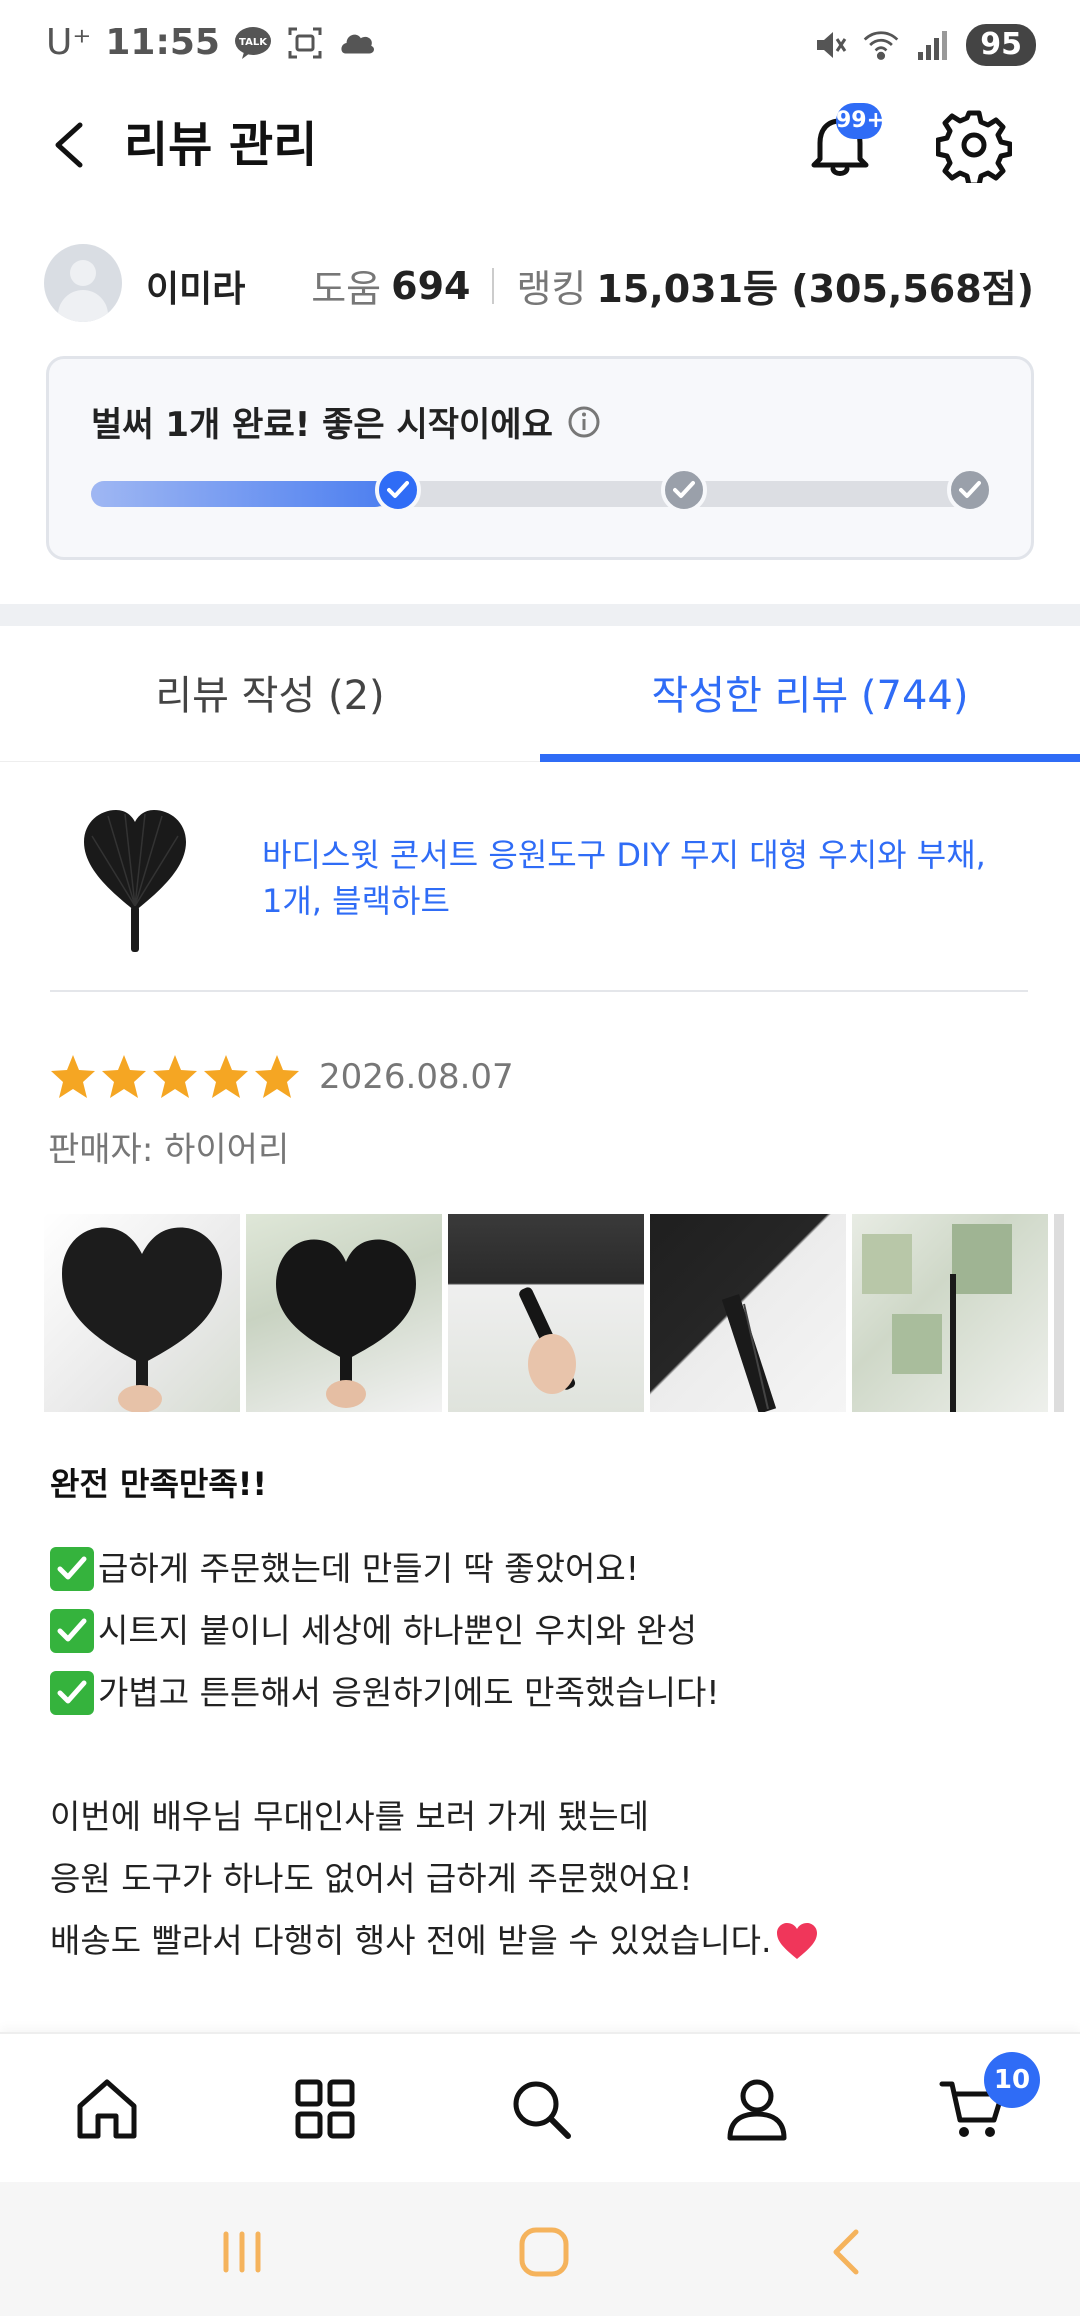 The image size is (1080, 2316). I want to click on review-check-line: 시트지 붙이니 세상에 하나뿐인 우치와 완성, so click(540, 1631).